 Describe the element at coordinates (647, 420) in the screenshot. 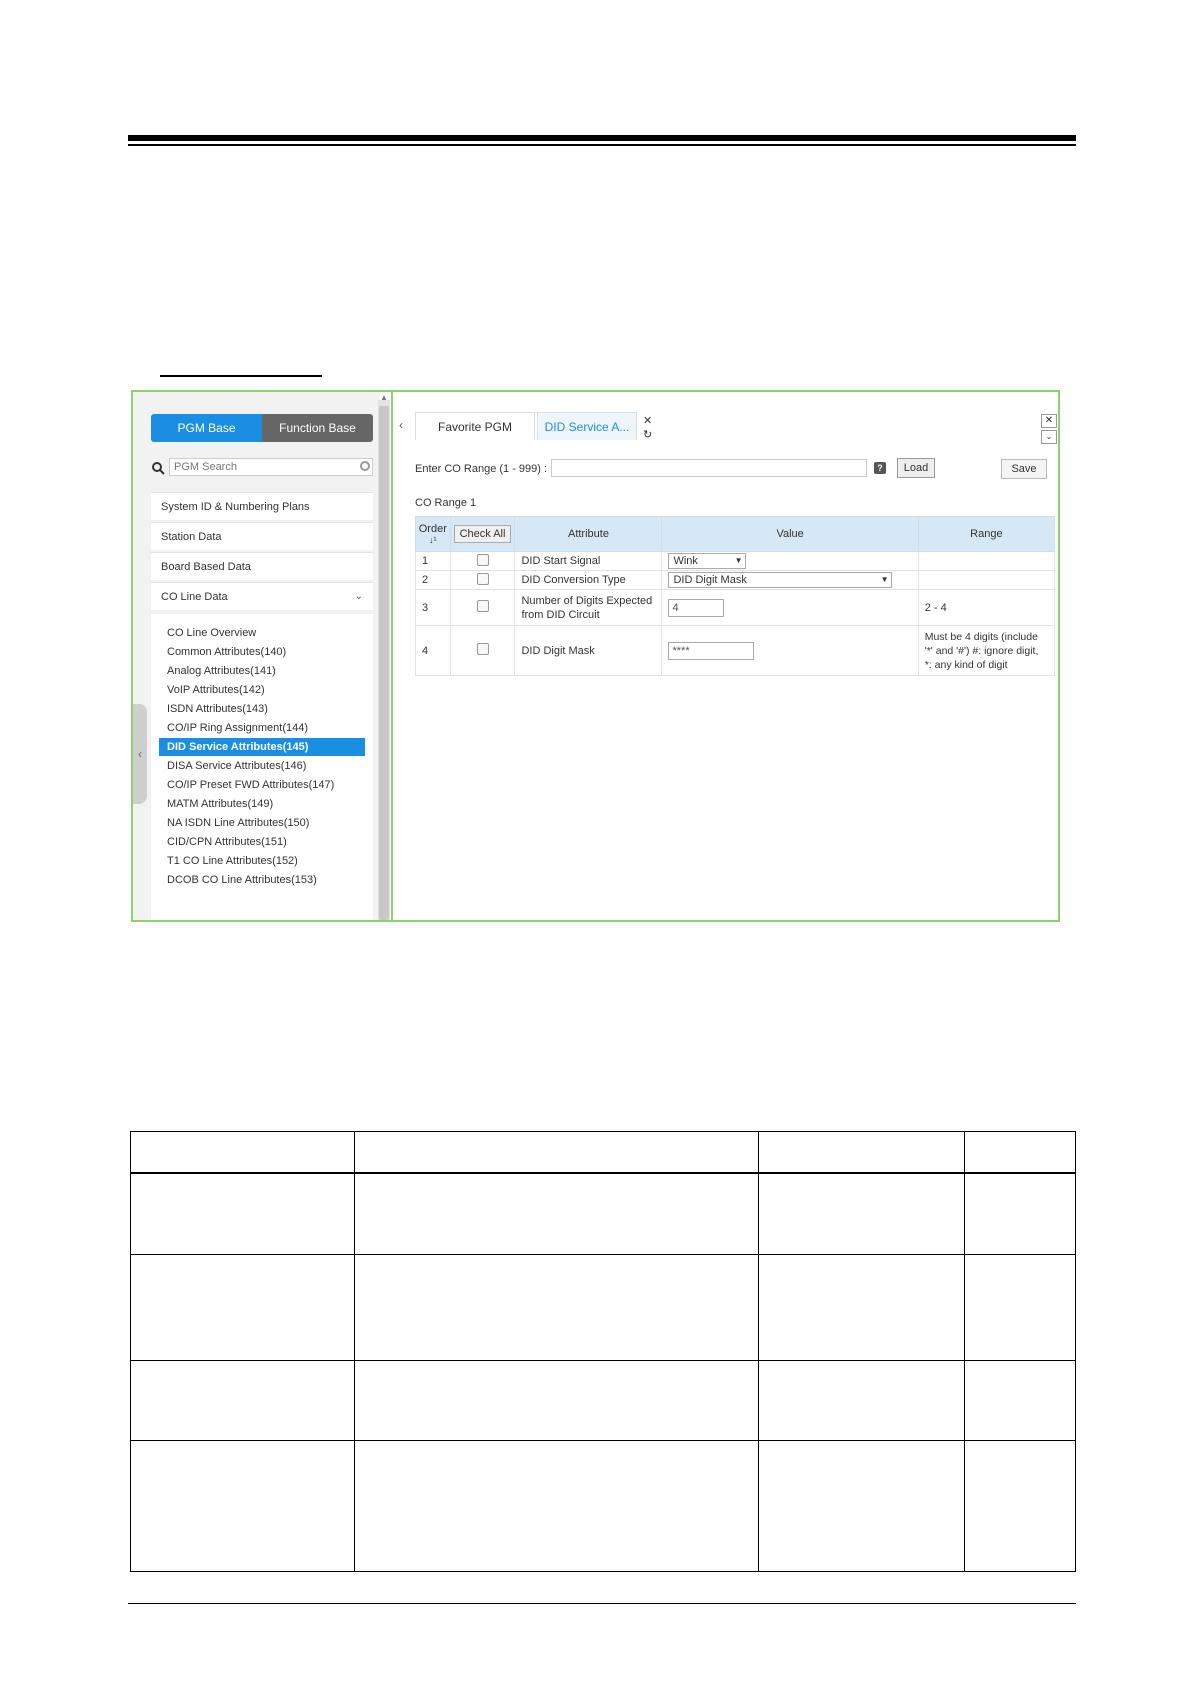

I see `close-tab-icon: ✕` at that location.